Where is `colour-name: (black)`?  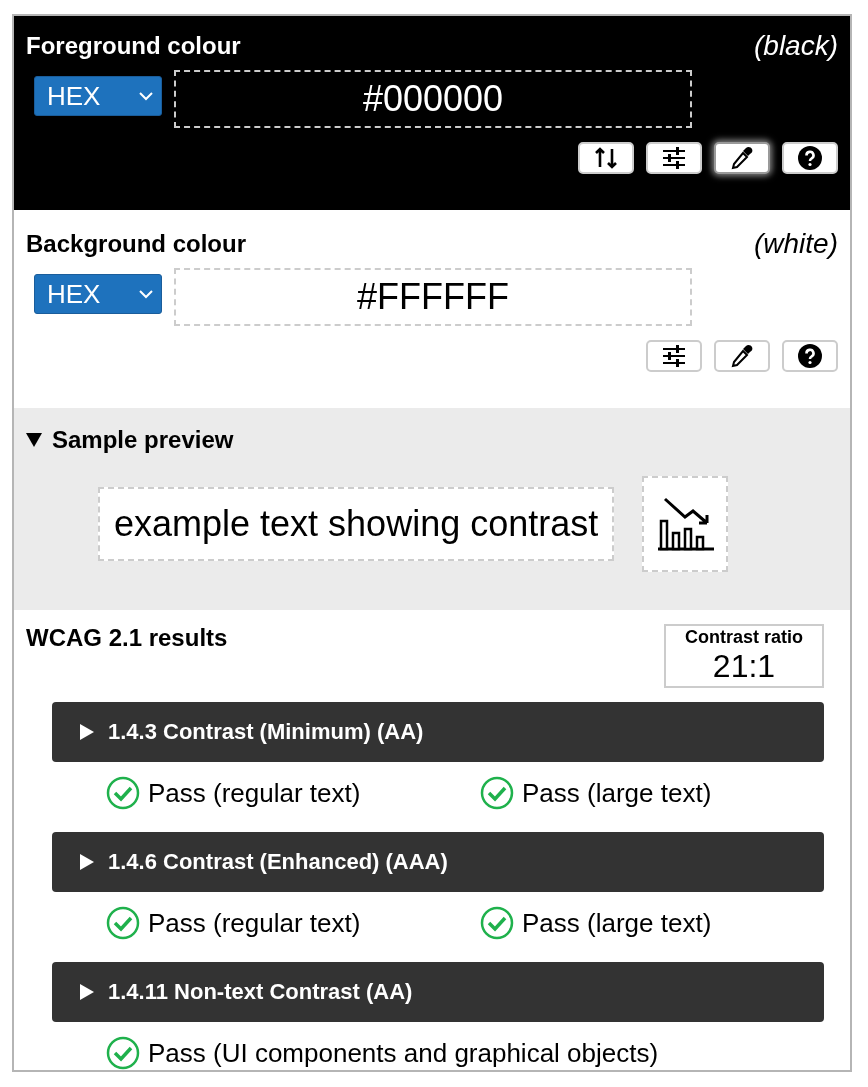
colour-name: (black) is located at coordinates (796, 46).